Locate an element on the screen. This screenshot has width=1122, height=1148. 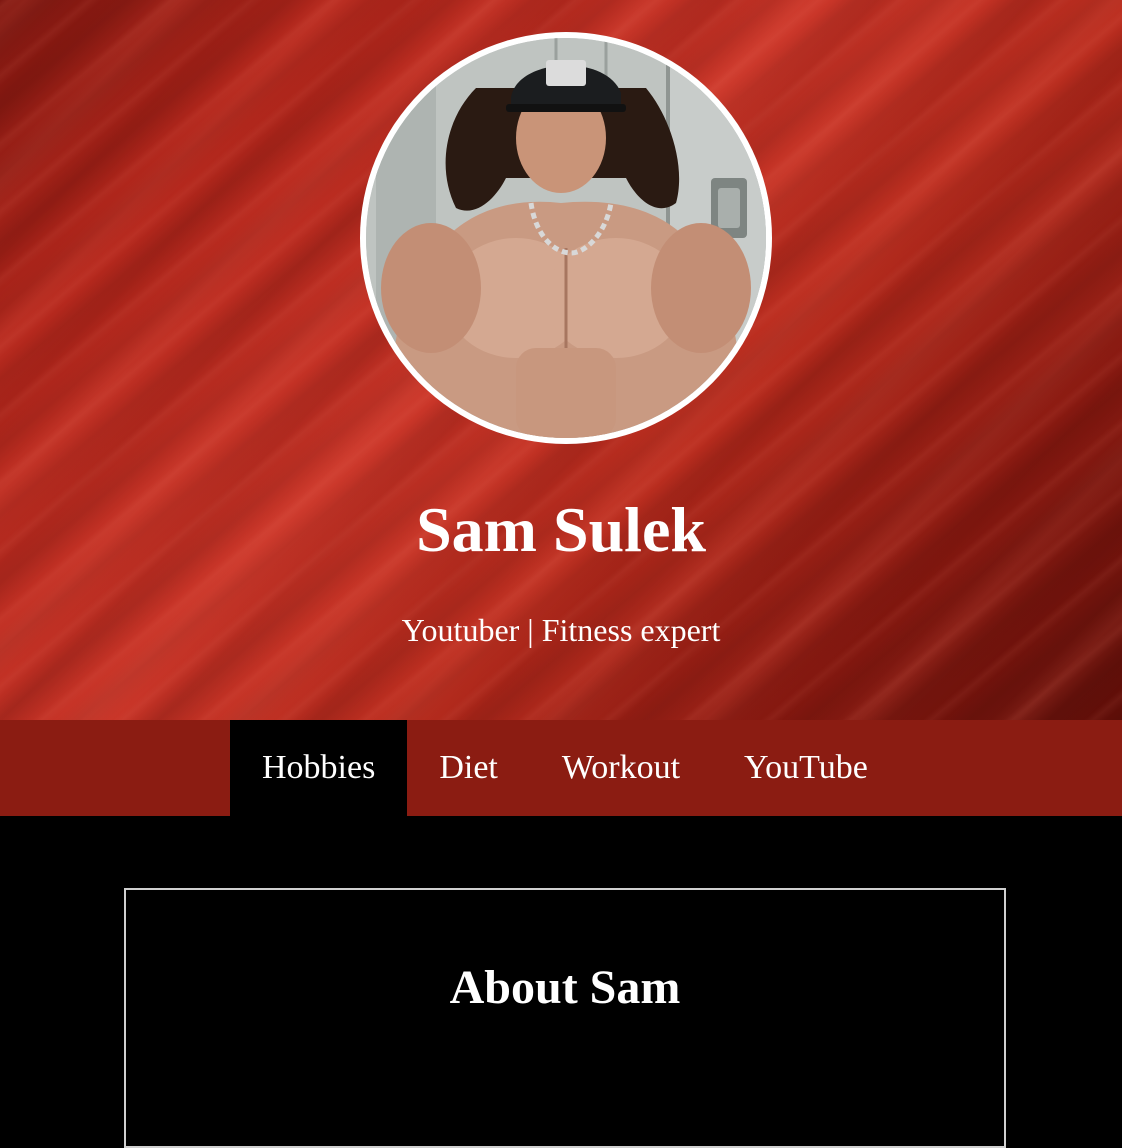
tab-workout: Workout is located at coordinates (621, 768).